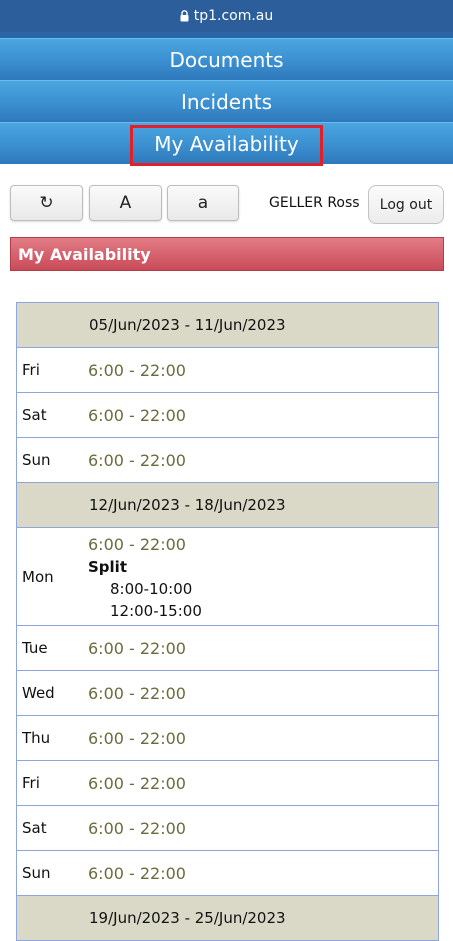  I want to click on table-row: Tue 6:00 - 22:00, so click(227, 648).